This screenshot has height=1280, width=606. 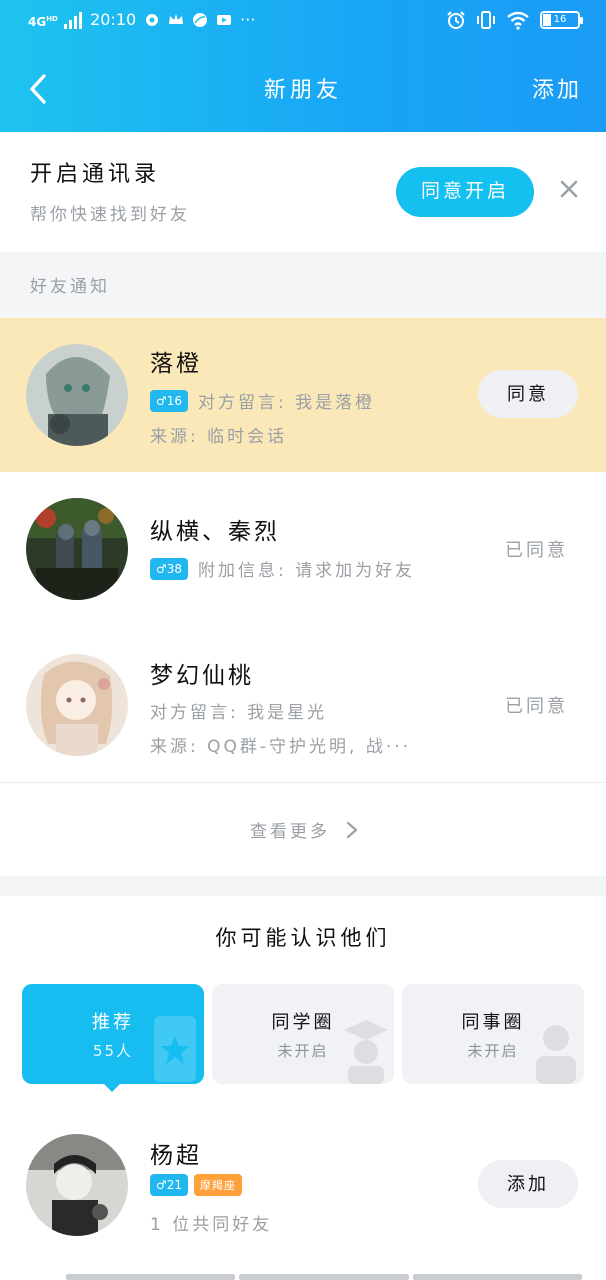 I want to click on wifi-icon, so click(x=518, y=20).